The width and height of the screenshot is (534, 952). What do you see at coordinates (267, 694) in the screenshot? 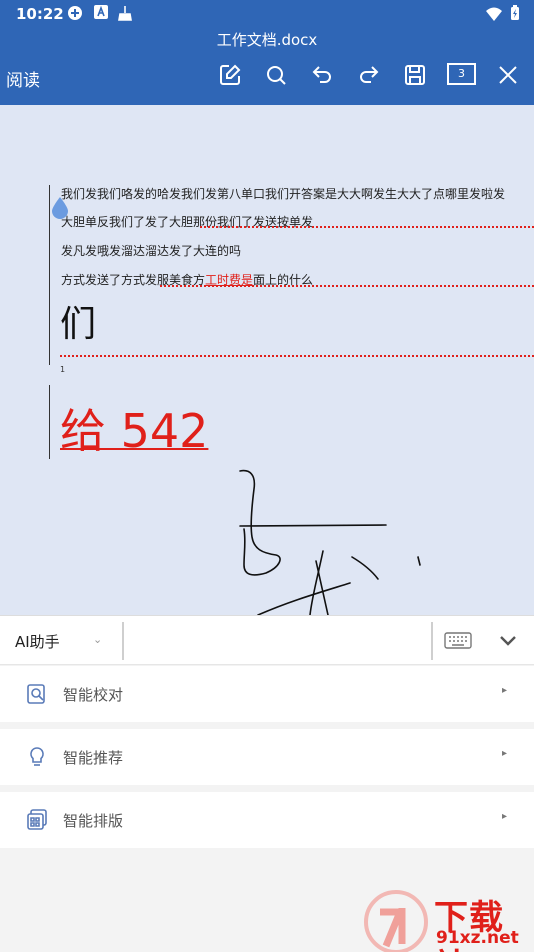
I see `feature-item-proofread: 智能校对 ▸` at bounding box center [267, 694].